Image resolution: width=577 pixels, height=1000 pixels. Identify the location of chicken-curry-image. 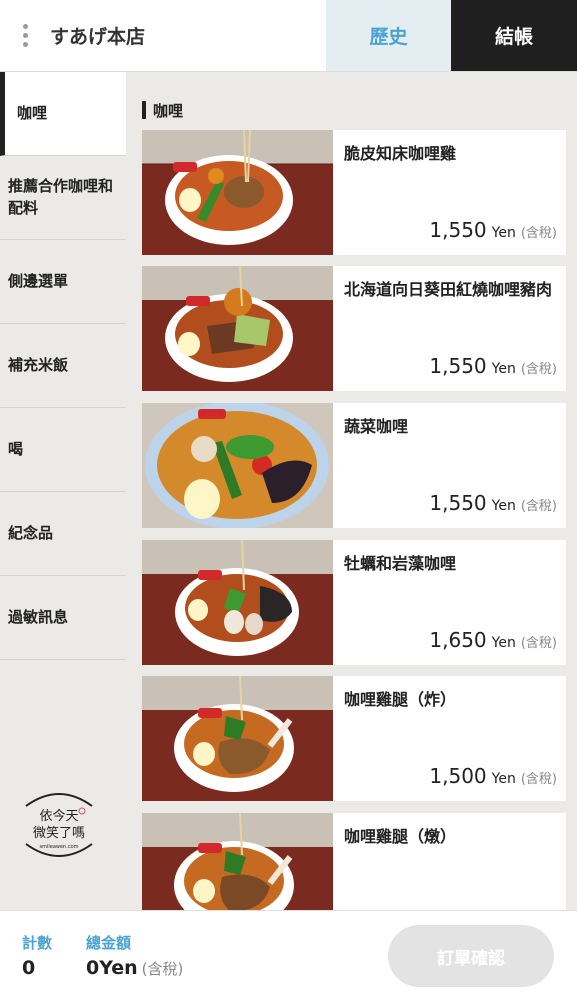
(237, 192).